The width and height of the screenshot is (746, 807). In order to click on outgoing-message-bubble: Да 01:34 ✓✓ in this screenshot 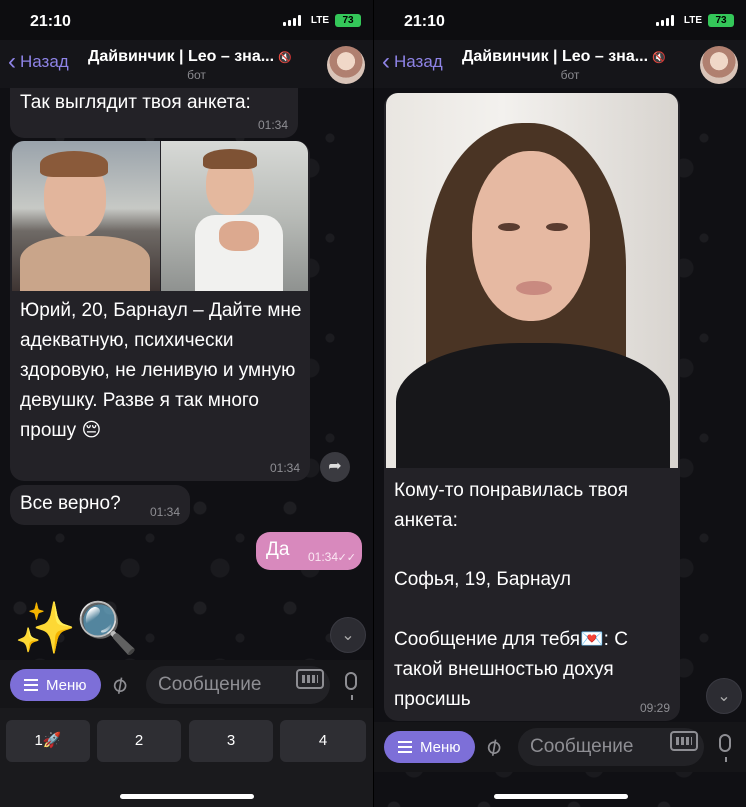, I will do `click(309, 551)`.